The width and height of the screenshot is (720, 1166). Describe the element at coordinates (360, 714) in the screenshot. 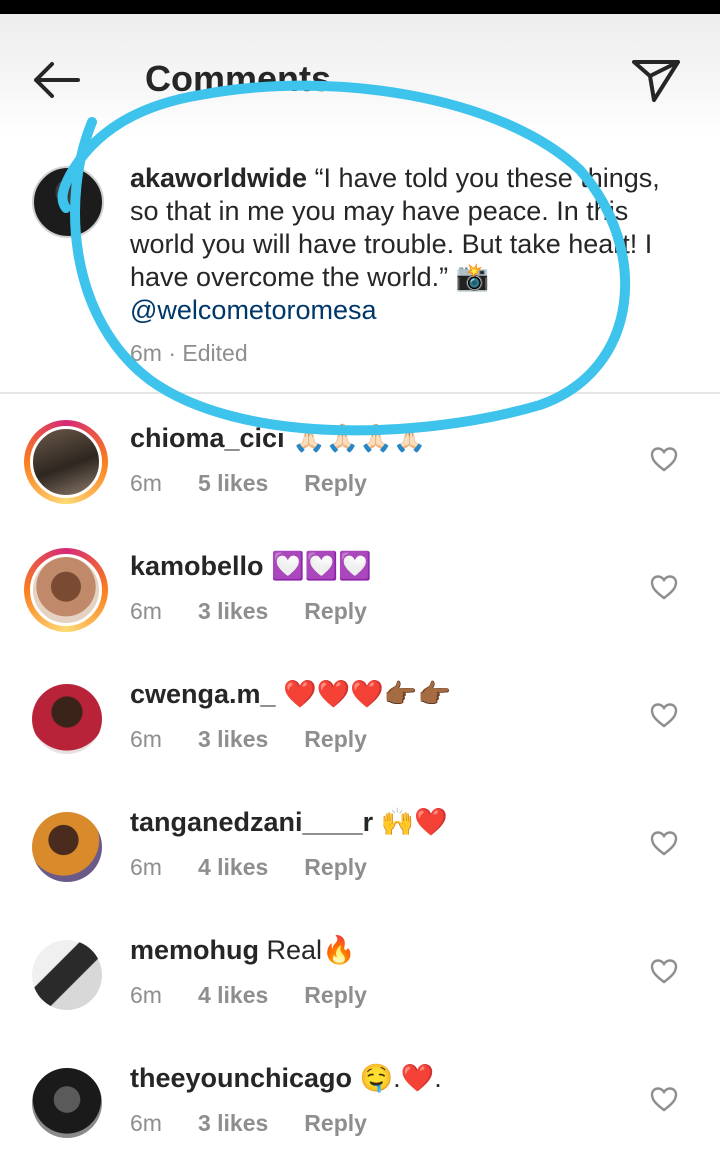

I see `comment-item: cwenga.m_ ❤️❤️❤️👉🏾👉🏾 6m 3 likes Reply` at that location.